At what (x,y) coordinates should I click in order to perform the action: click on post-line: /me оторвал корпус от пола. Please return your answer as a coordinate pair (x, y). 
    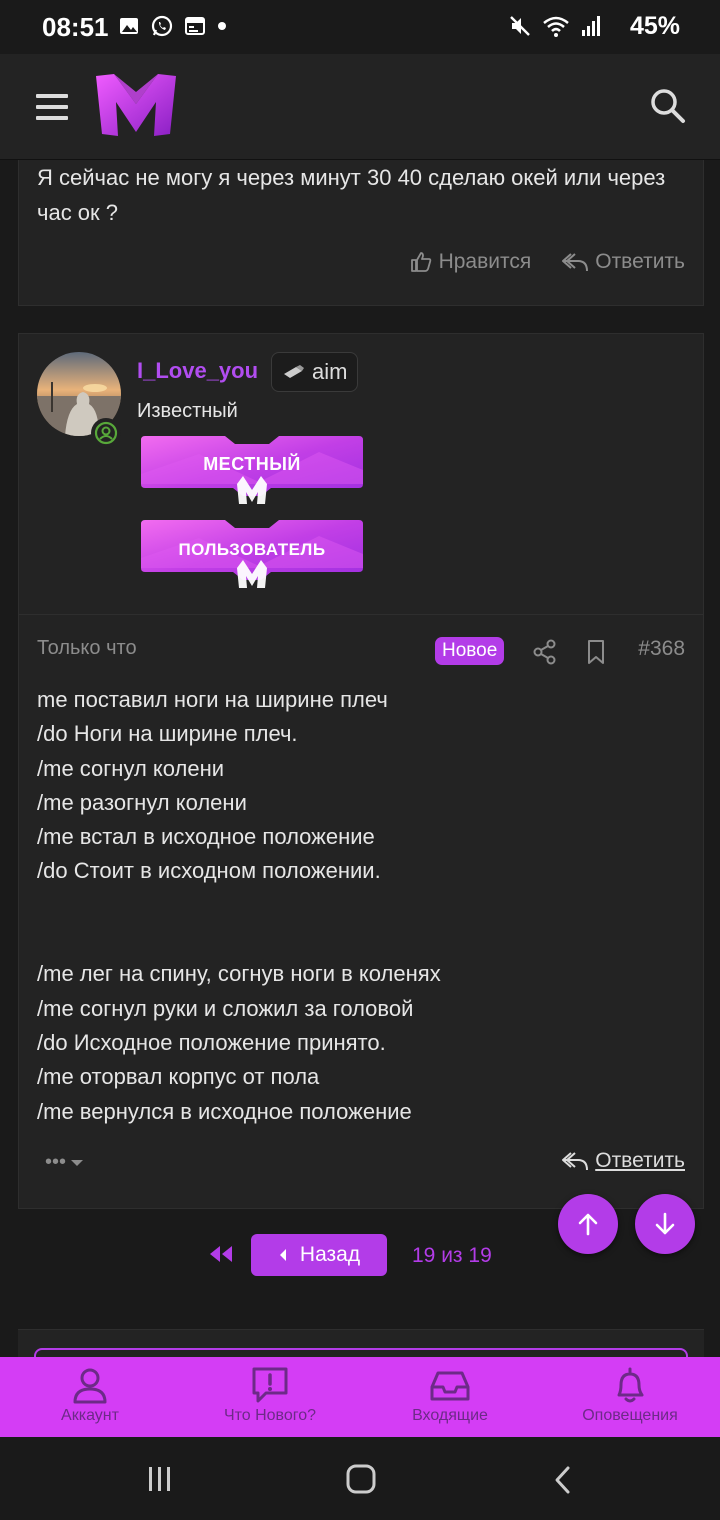
    Looking at the image, I should click on (178, 1077).